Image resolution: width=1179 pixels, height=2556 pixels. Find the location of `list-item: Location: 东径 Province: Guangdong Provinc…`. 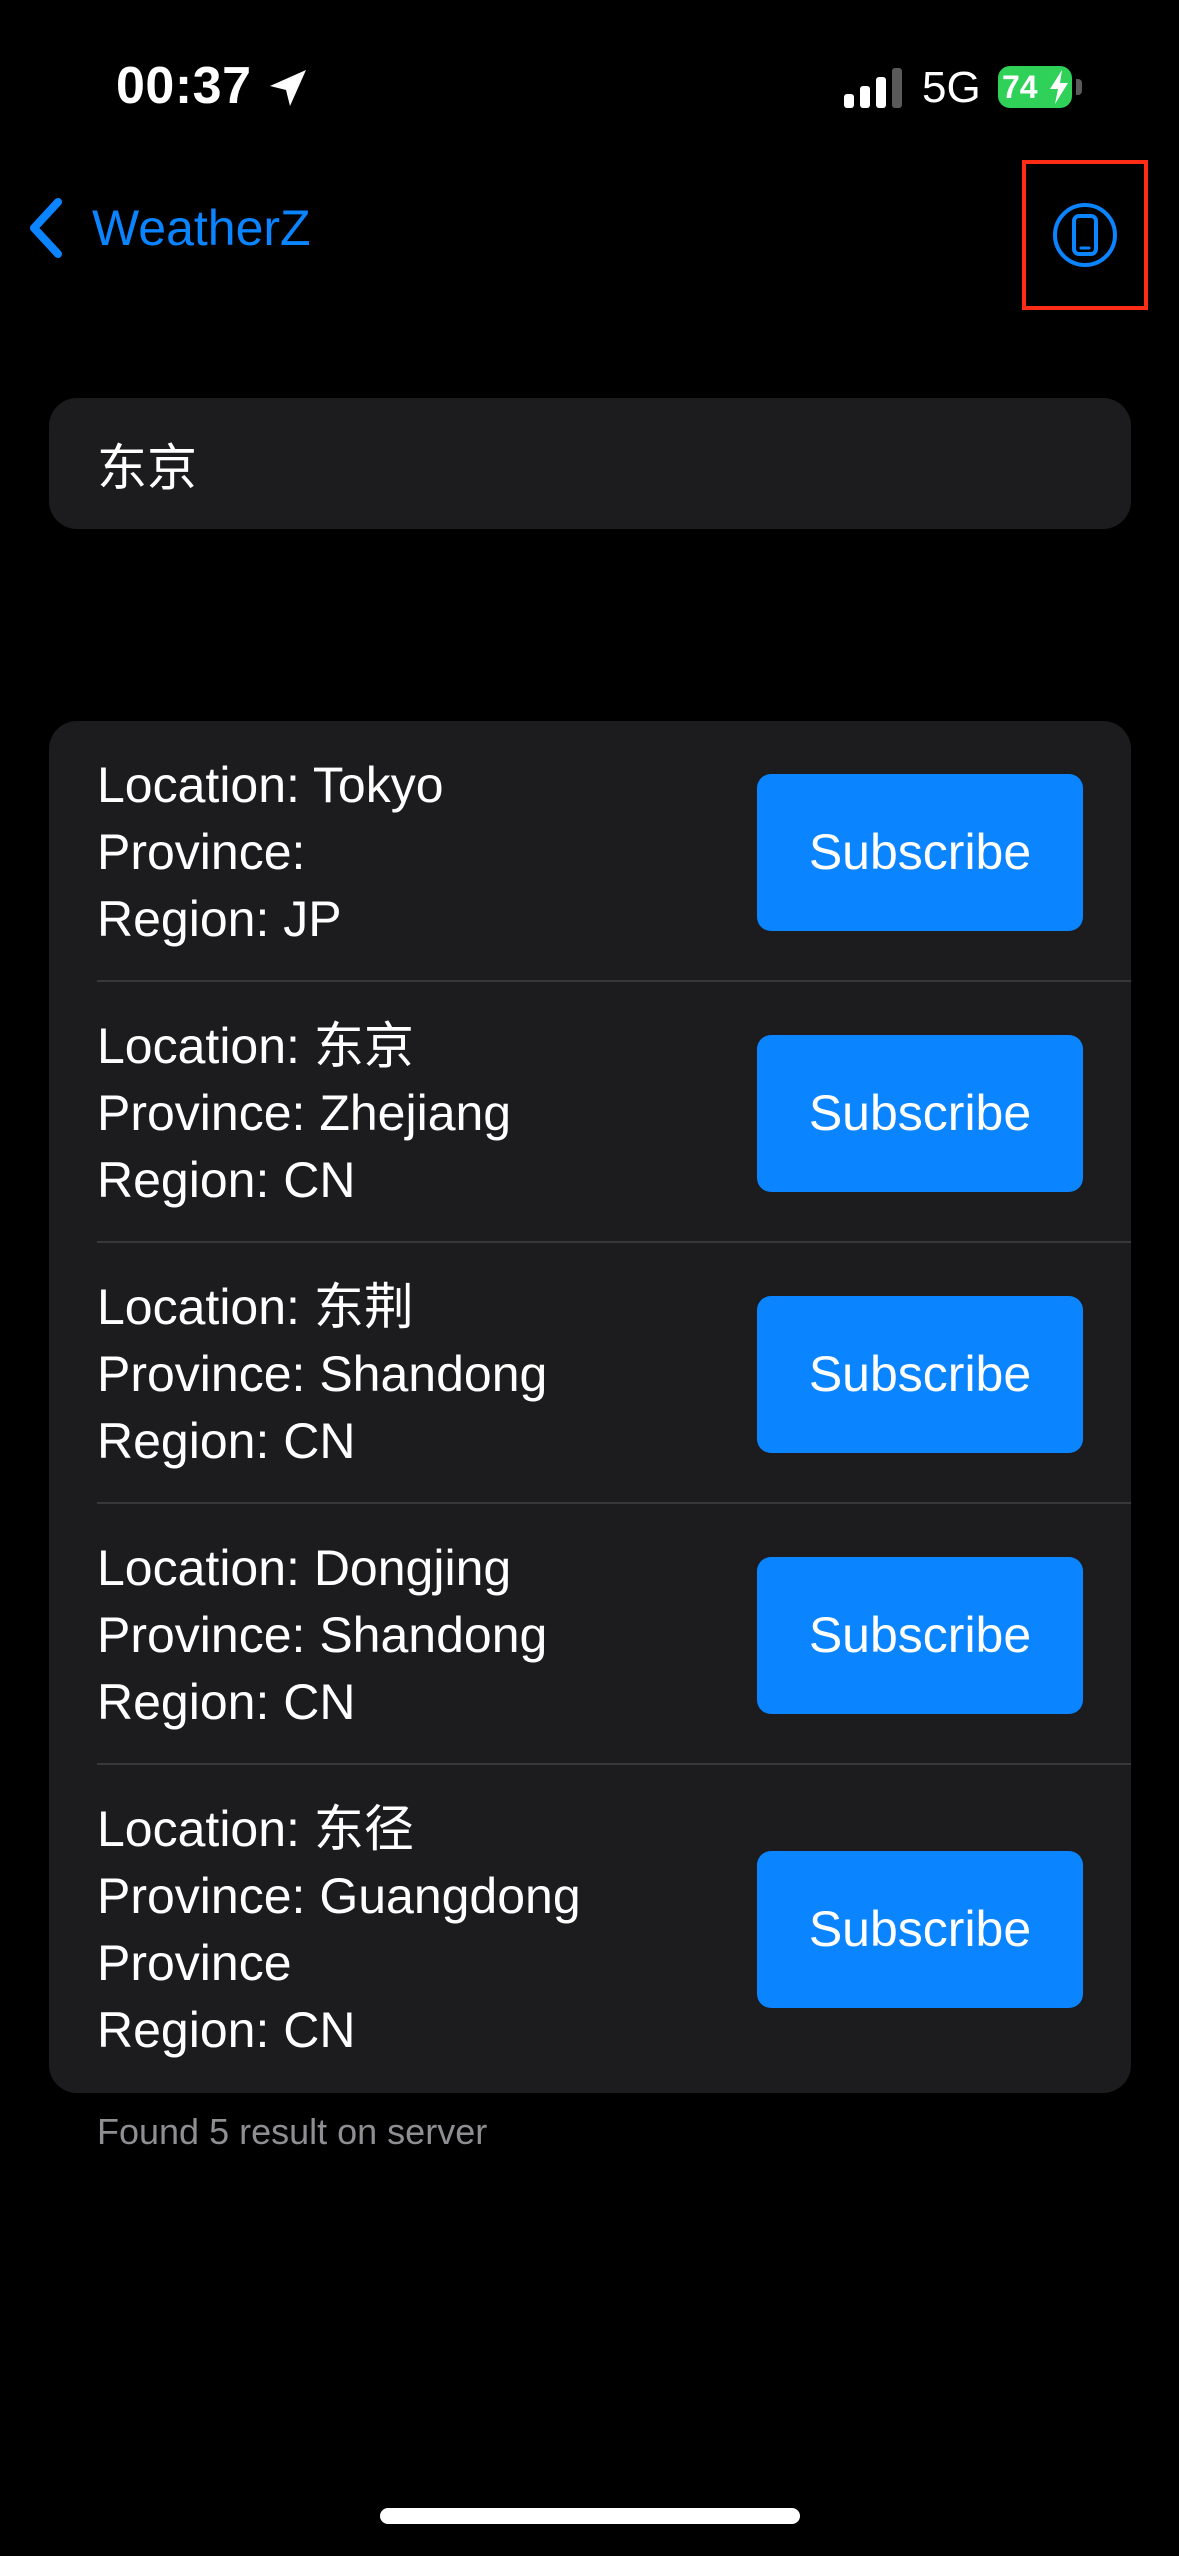

list-item: Location: 东径 Province: Guangdong Provinc… is located at coordinates (590, 1929).